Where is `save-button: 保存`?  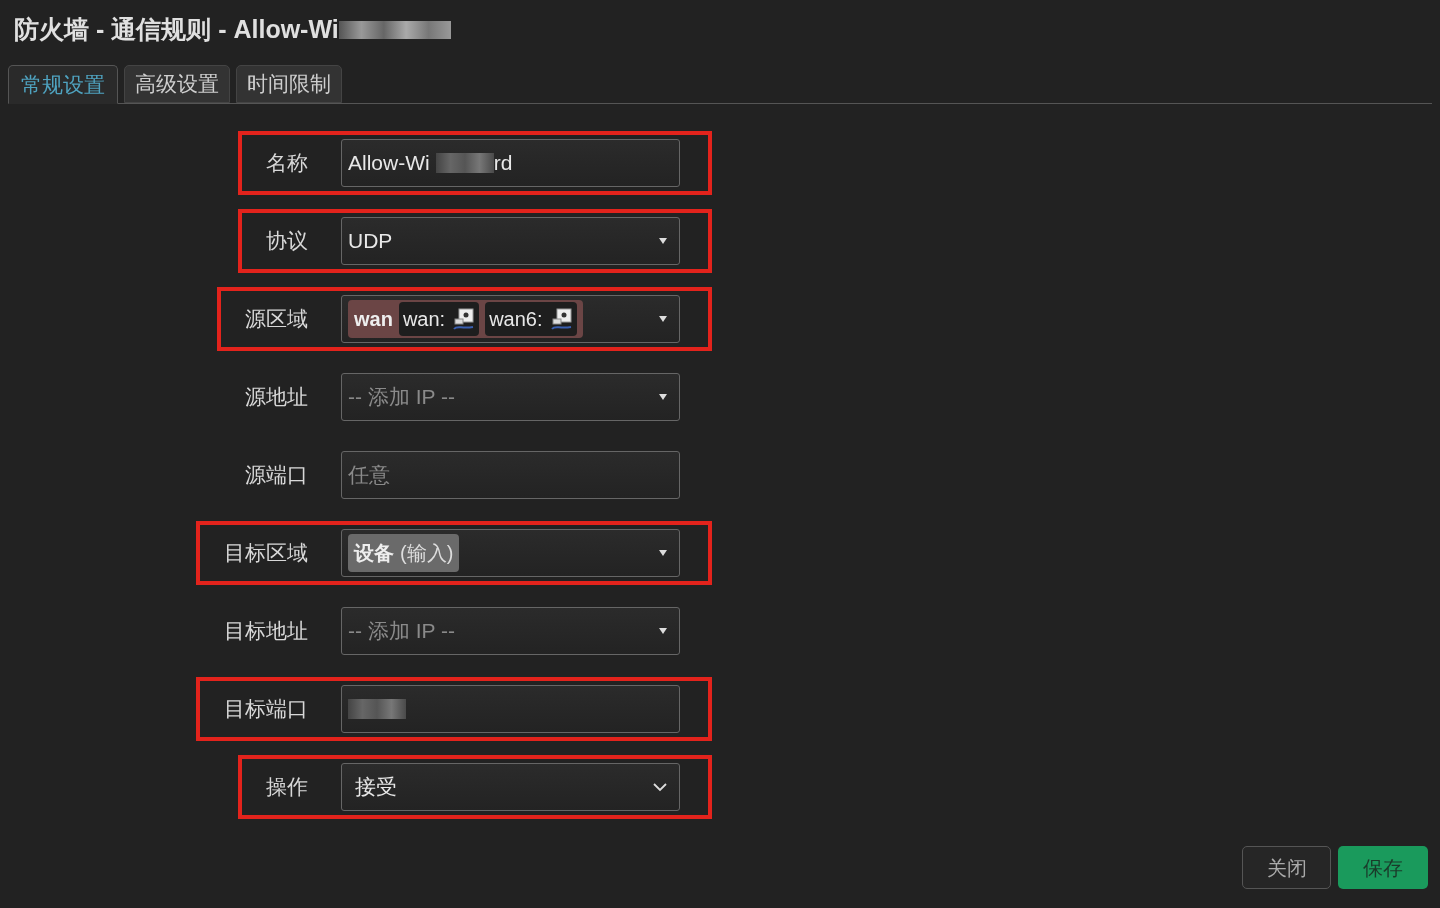 save-button: 保存 is located at coordinates (1383, 867).